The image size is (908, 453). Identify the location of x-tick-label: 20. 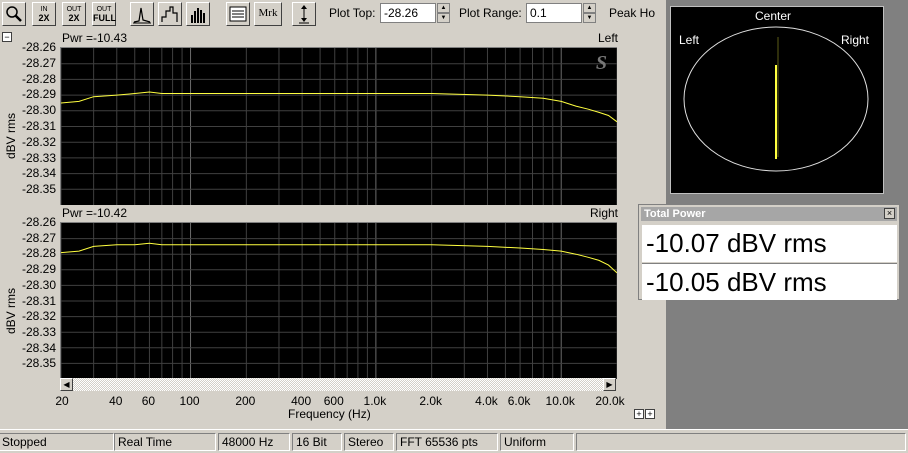
(62, 401).